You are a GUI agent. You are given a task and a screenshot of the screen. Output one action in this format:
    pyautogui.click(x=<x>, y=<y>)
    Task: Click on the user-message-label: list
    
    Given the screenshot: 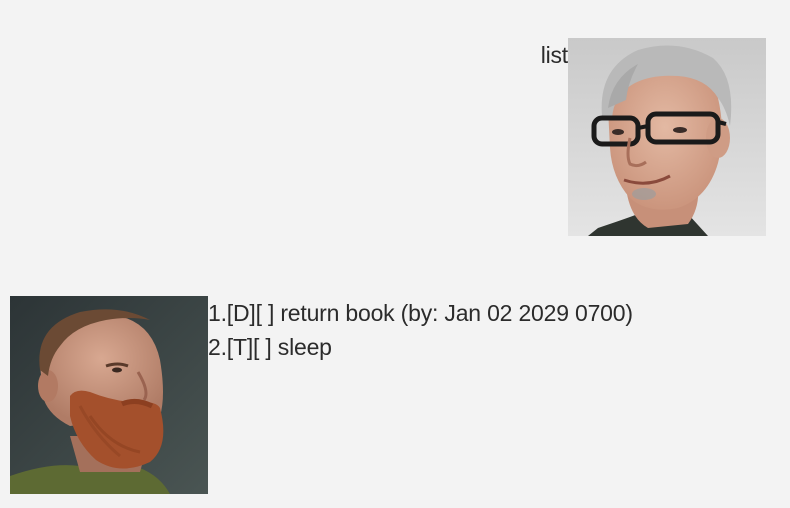 What is the action you would take?
    pyautogui.click(x=554, y=55)
    